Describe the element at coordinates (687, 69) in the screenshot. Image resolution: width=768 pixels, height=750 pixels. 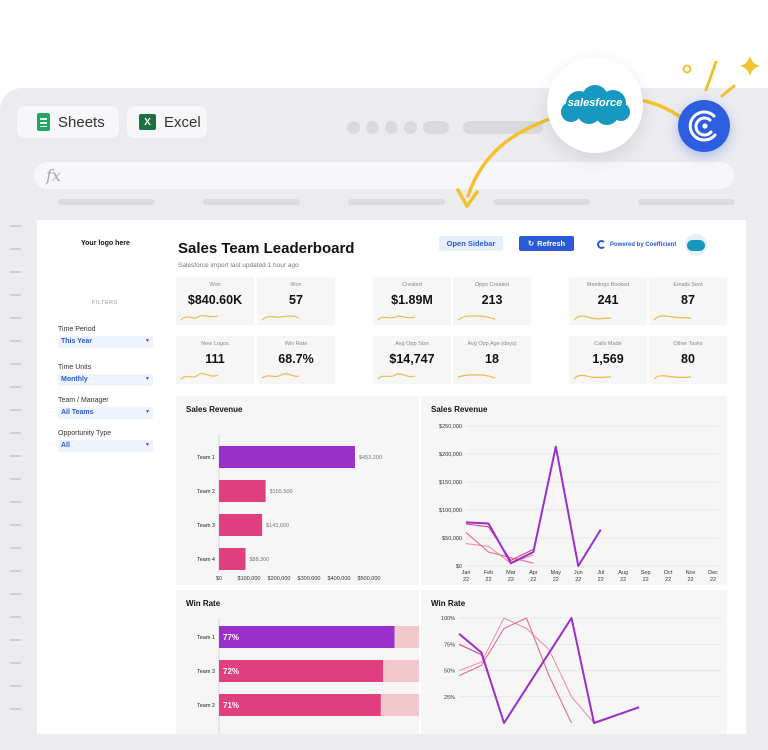
I see `sparkle-dot` at that location.